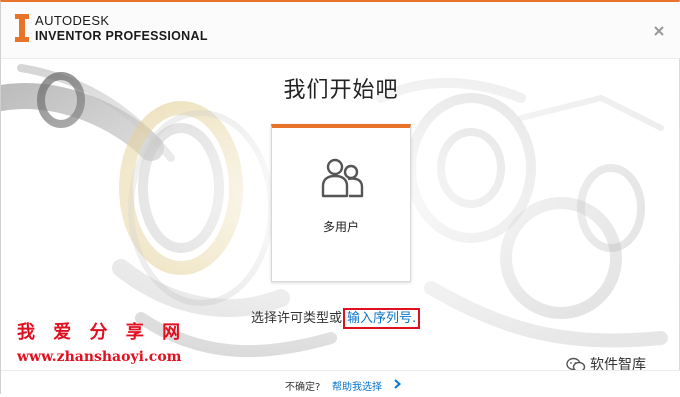 The width and height of the screenshot is (680, 397). I want to click on page-title: 我们开始吧, so click(341, 90).